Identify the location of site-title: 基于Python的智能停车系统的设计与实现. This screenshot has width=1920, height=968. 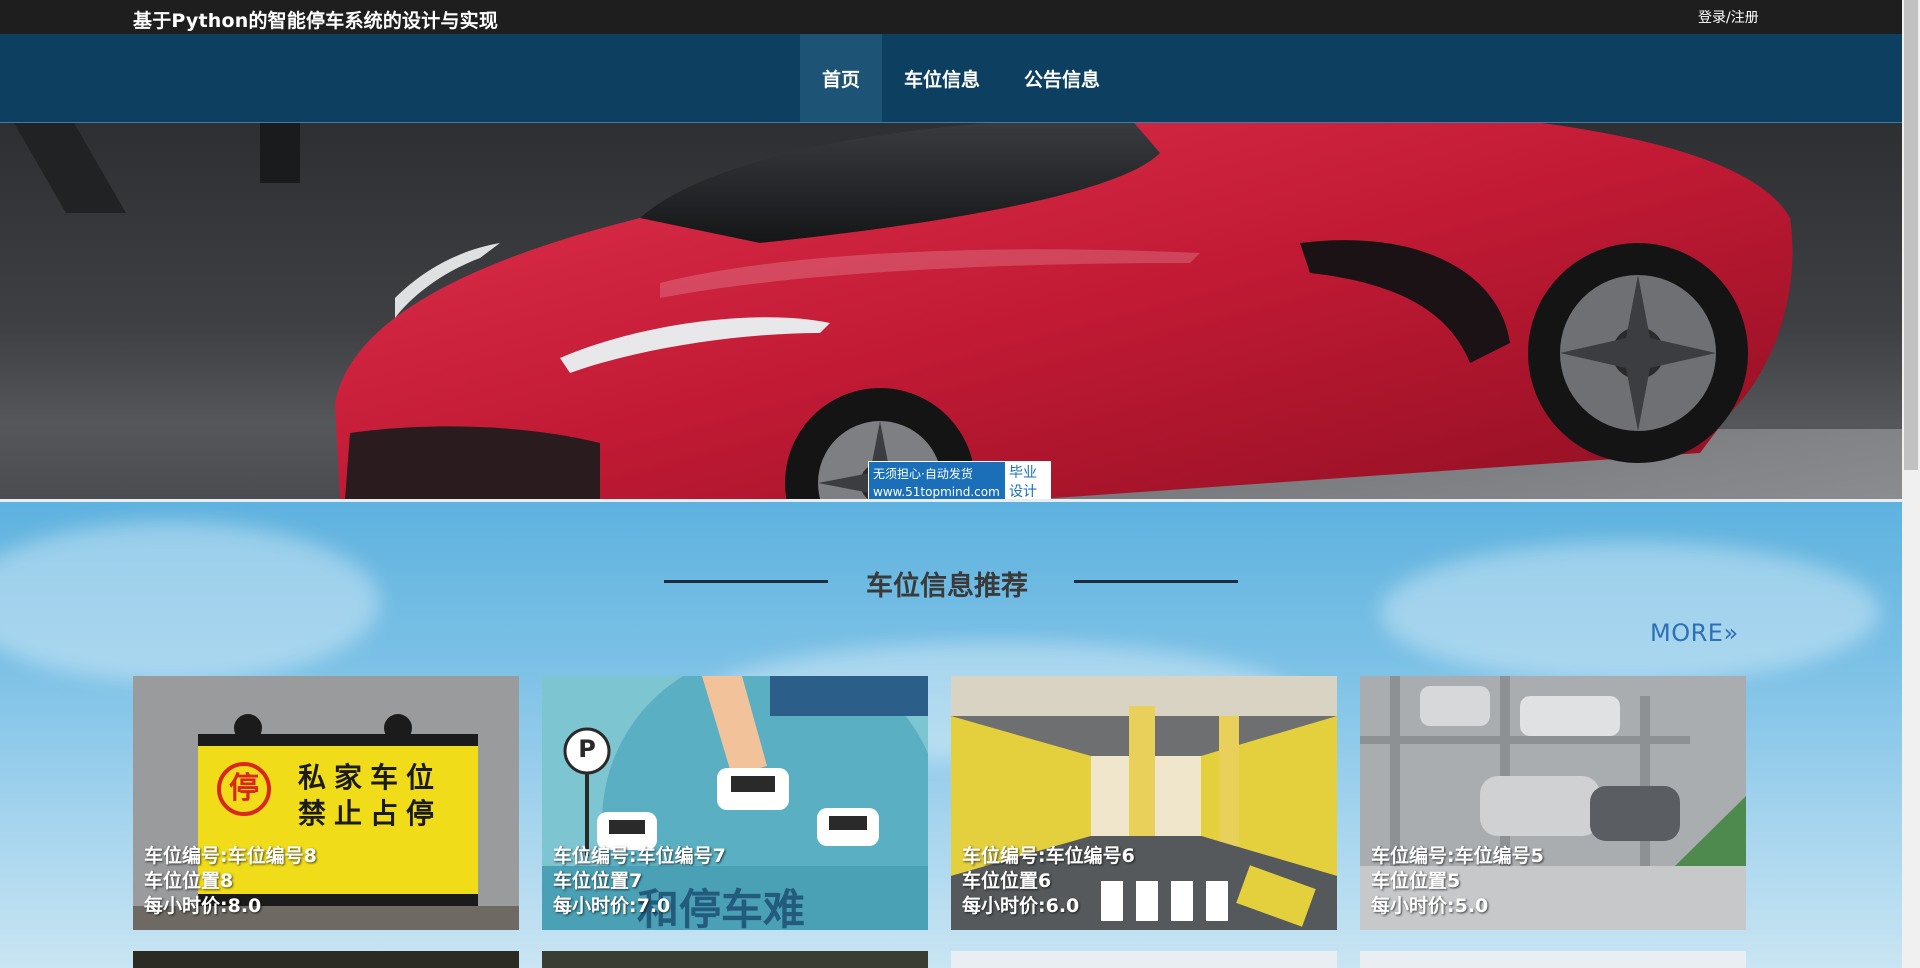
(316, 21).